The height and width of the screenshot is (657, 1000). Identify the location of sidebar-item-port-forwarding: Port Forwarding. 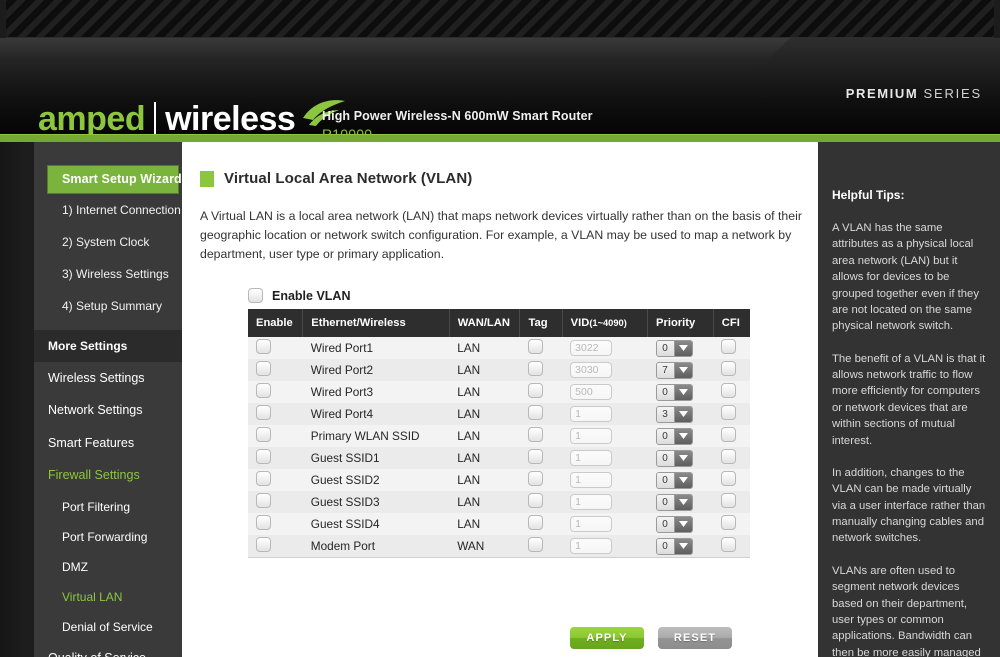
(108, 537).